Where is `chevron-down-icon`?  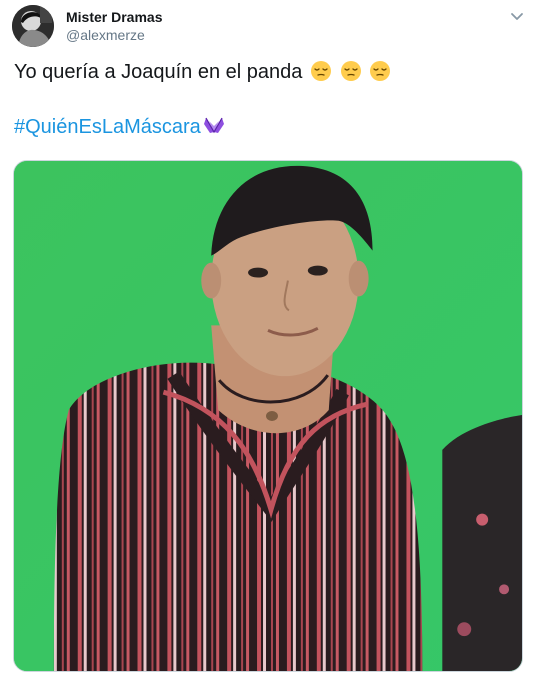
chevron-down-icon is located at coordinates (517, 17).